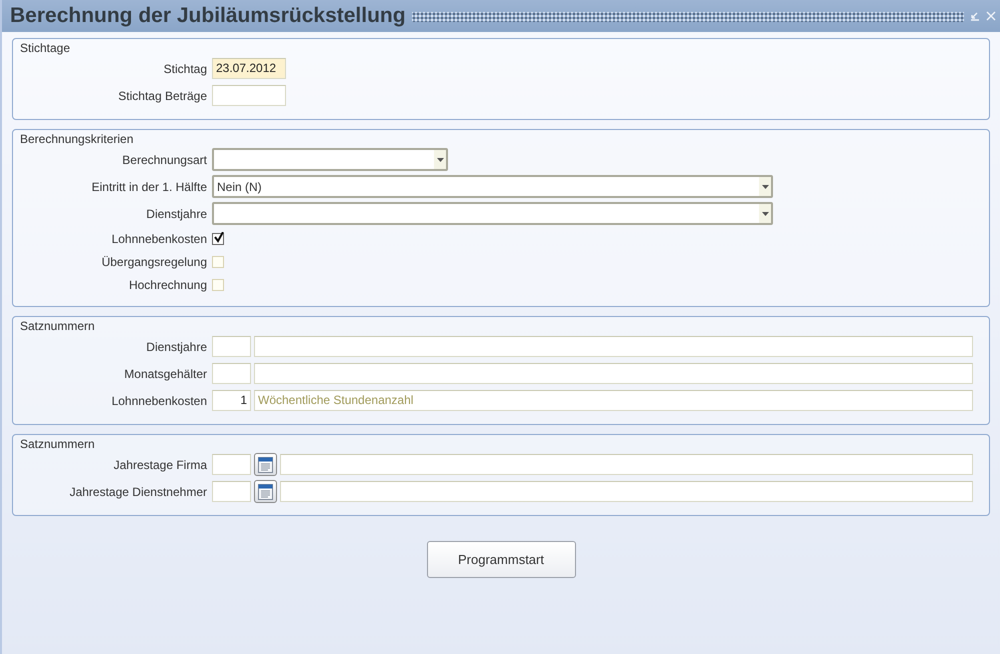 Image resolution: width=1000 pixels, height=654 pixels. Describe the element at coordinates (76, 139) in the screenshot. I see `panel-legend: Berechnungskriterien` at that location.